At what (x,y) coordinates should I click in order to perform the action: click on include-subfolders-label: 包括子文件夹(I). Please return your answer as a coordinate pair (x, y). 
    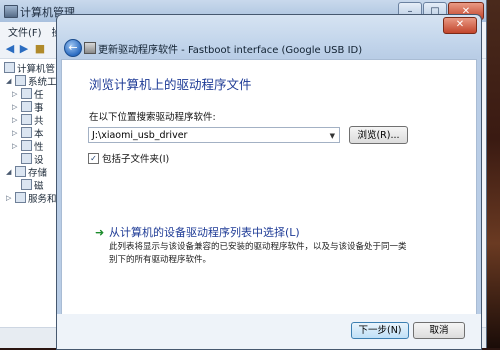
    Looking at the image, I should click on (136, 159).